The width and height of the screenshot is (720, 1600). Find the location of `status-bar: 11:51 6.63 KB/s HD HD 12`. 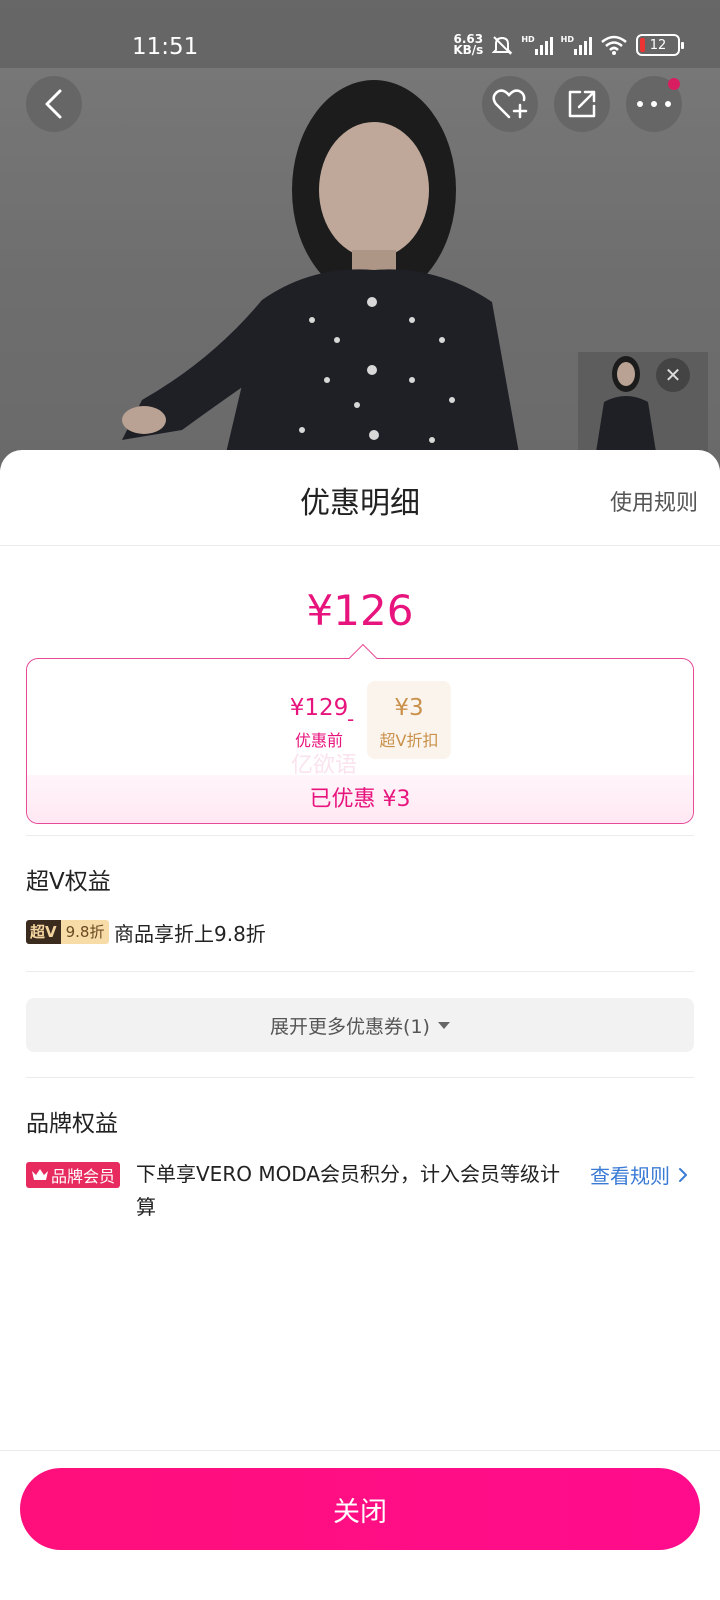

status-bar: 11:51 6.63 KB/s HD HD 12 is located at coordinates (360, 34).